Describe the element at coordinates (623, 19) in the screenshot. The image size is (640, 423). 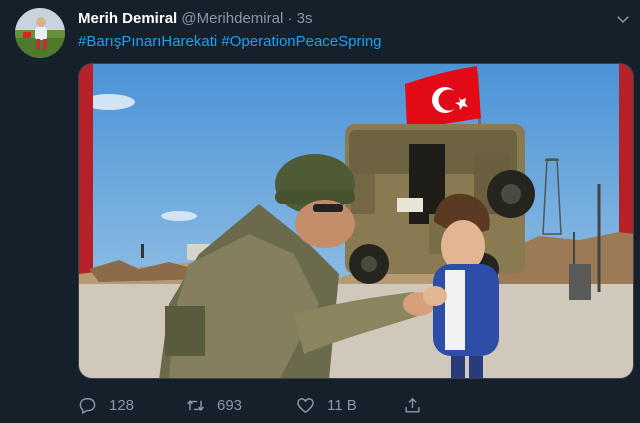
I see `chevron-down-icon` at that location.